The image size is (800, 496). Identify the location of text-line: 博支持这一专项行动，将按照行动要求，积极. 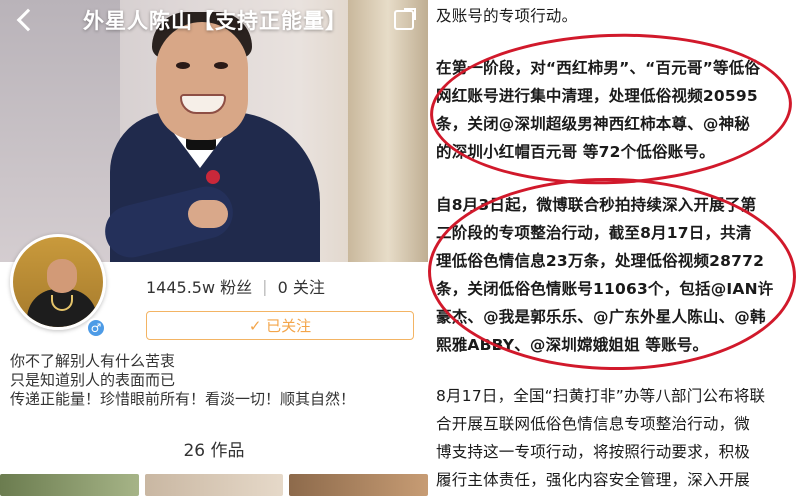
(593, 452).